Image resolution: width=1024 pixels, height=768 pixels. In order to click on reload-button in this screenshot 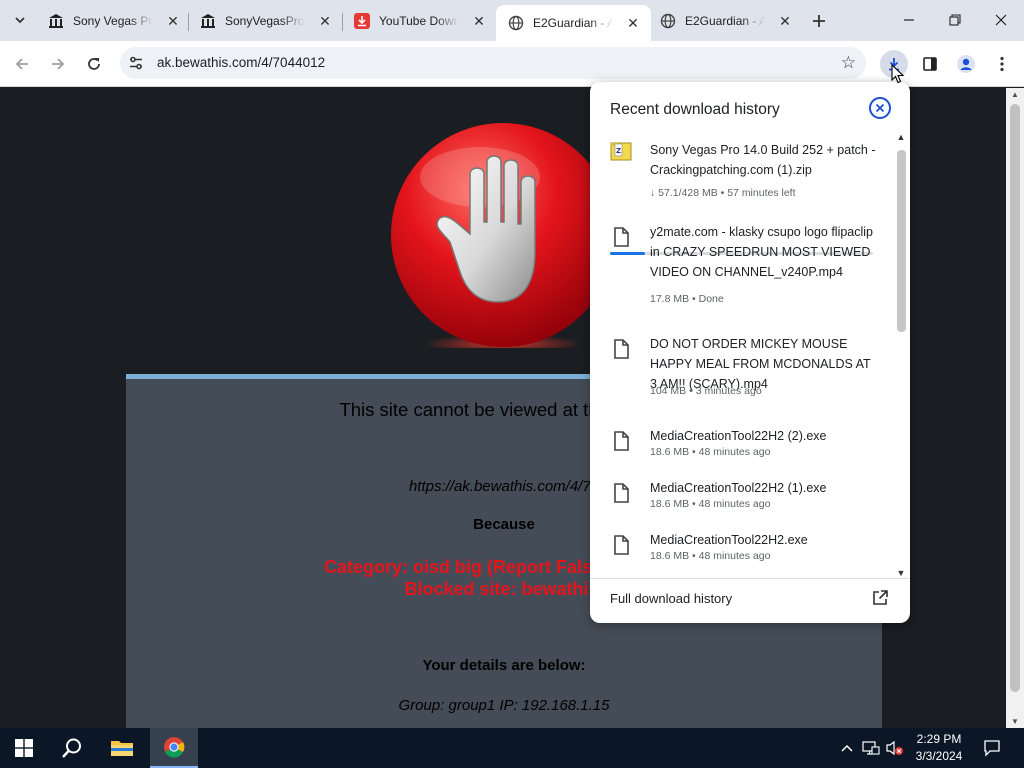, I will do `click(94, 64)`.